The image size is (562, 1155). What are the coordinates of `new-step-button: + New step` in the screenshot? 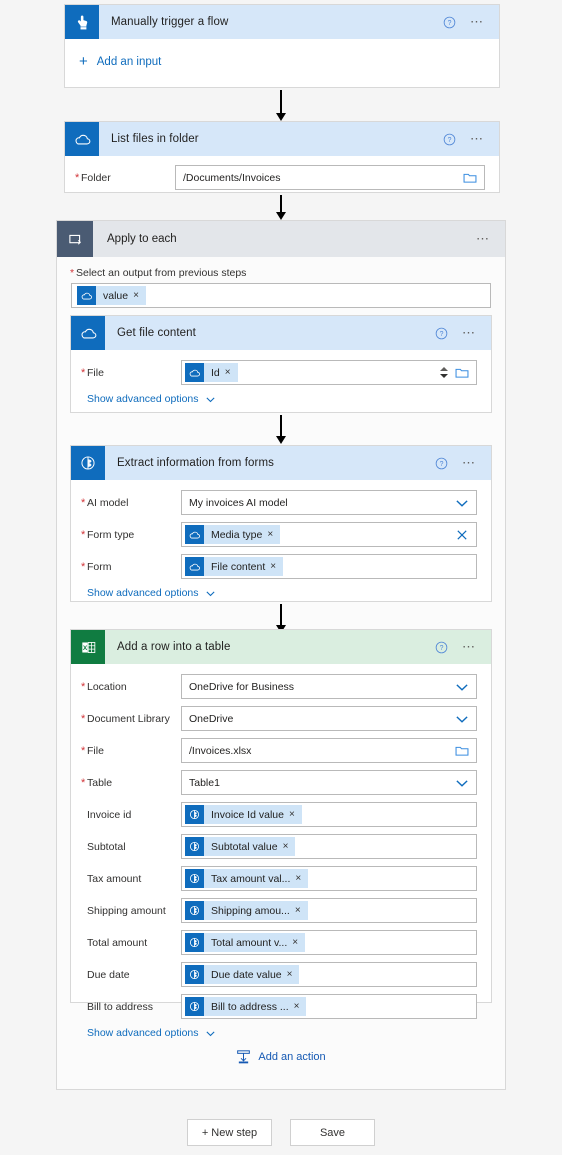 It's located at (229, 1132).